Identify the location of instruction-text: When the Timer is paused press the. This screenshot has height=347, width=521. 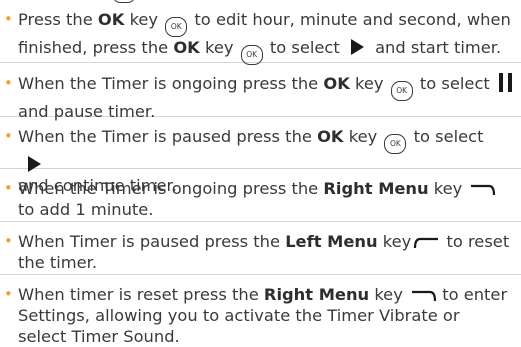
(168, 136).